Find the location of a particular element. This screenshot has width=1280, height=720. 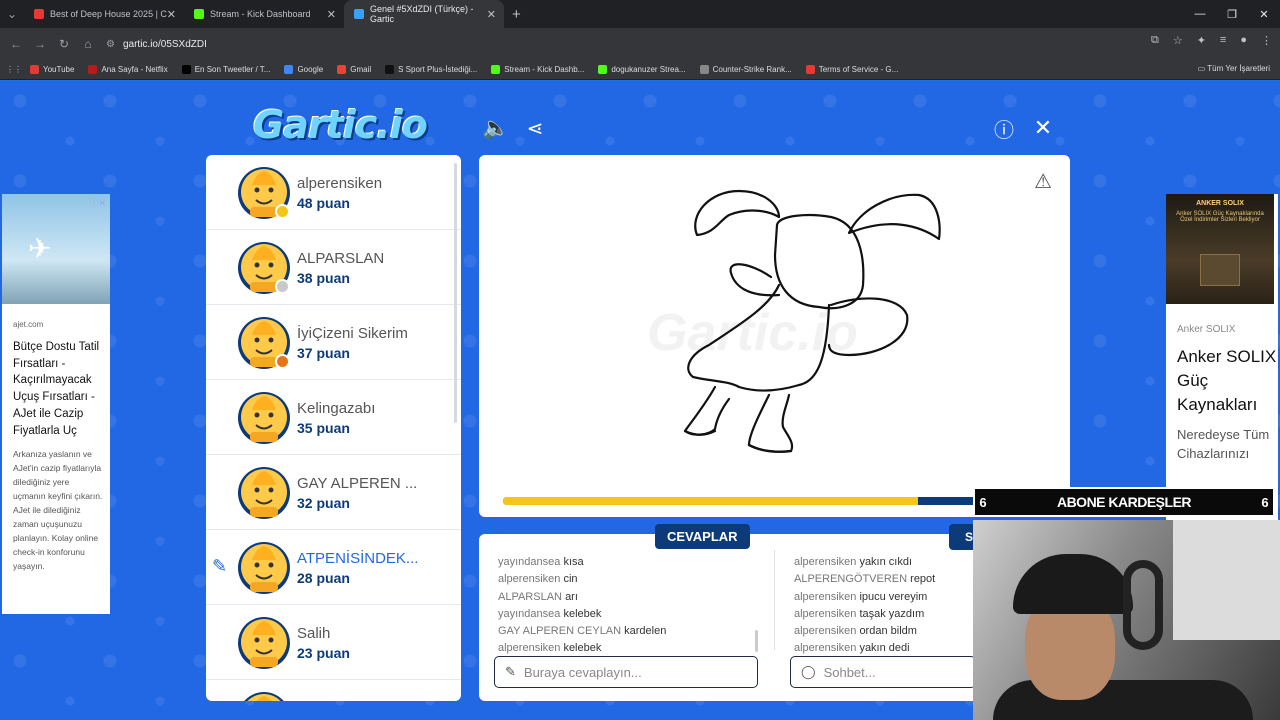

exit-icon: ✕ is located at coordinates (1043, 128).